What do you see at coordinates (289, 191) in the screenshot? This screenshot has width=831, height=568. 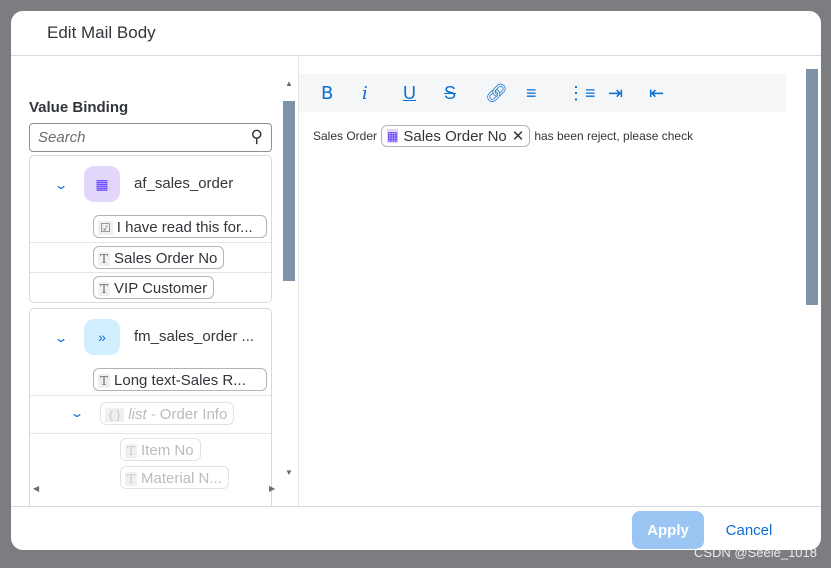 I see `left-scrollbar` at bounding box center [289, 191].